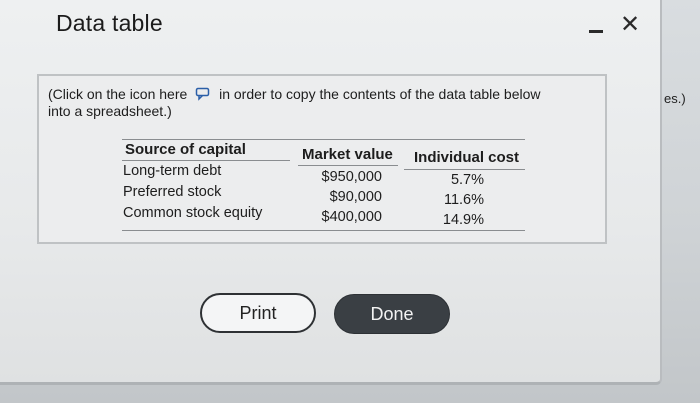 The height and width of the screenshot is (403, 700). Describe the element at coordinates (351, 217) in the screenshot. I see `cell-market-value: $400,000` at that location.